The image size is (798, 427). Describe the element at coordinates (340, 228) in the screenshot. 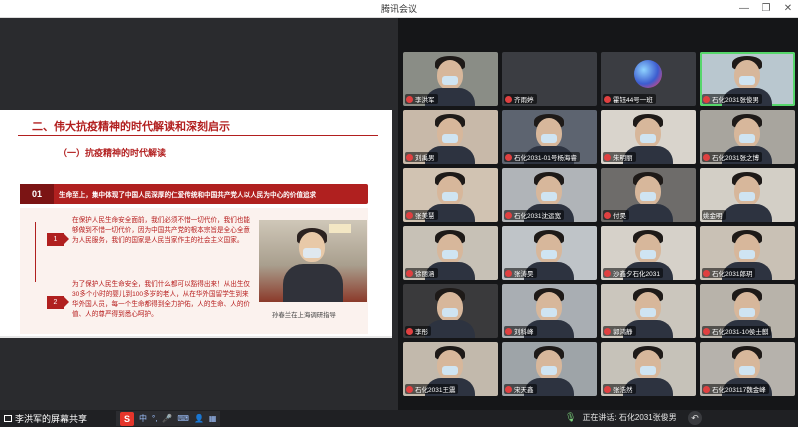

I see `nameplate` at that location.